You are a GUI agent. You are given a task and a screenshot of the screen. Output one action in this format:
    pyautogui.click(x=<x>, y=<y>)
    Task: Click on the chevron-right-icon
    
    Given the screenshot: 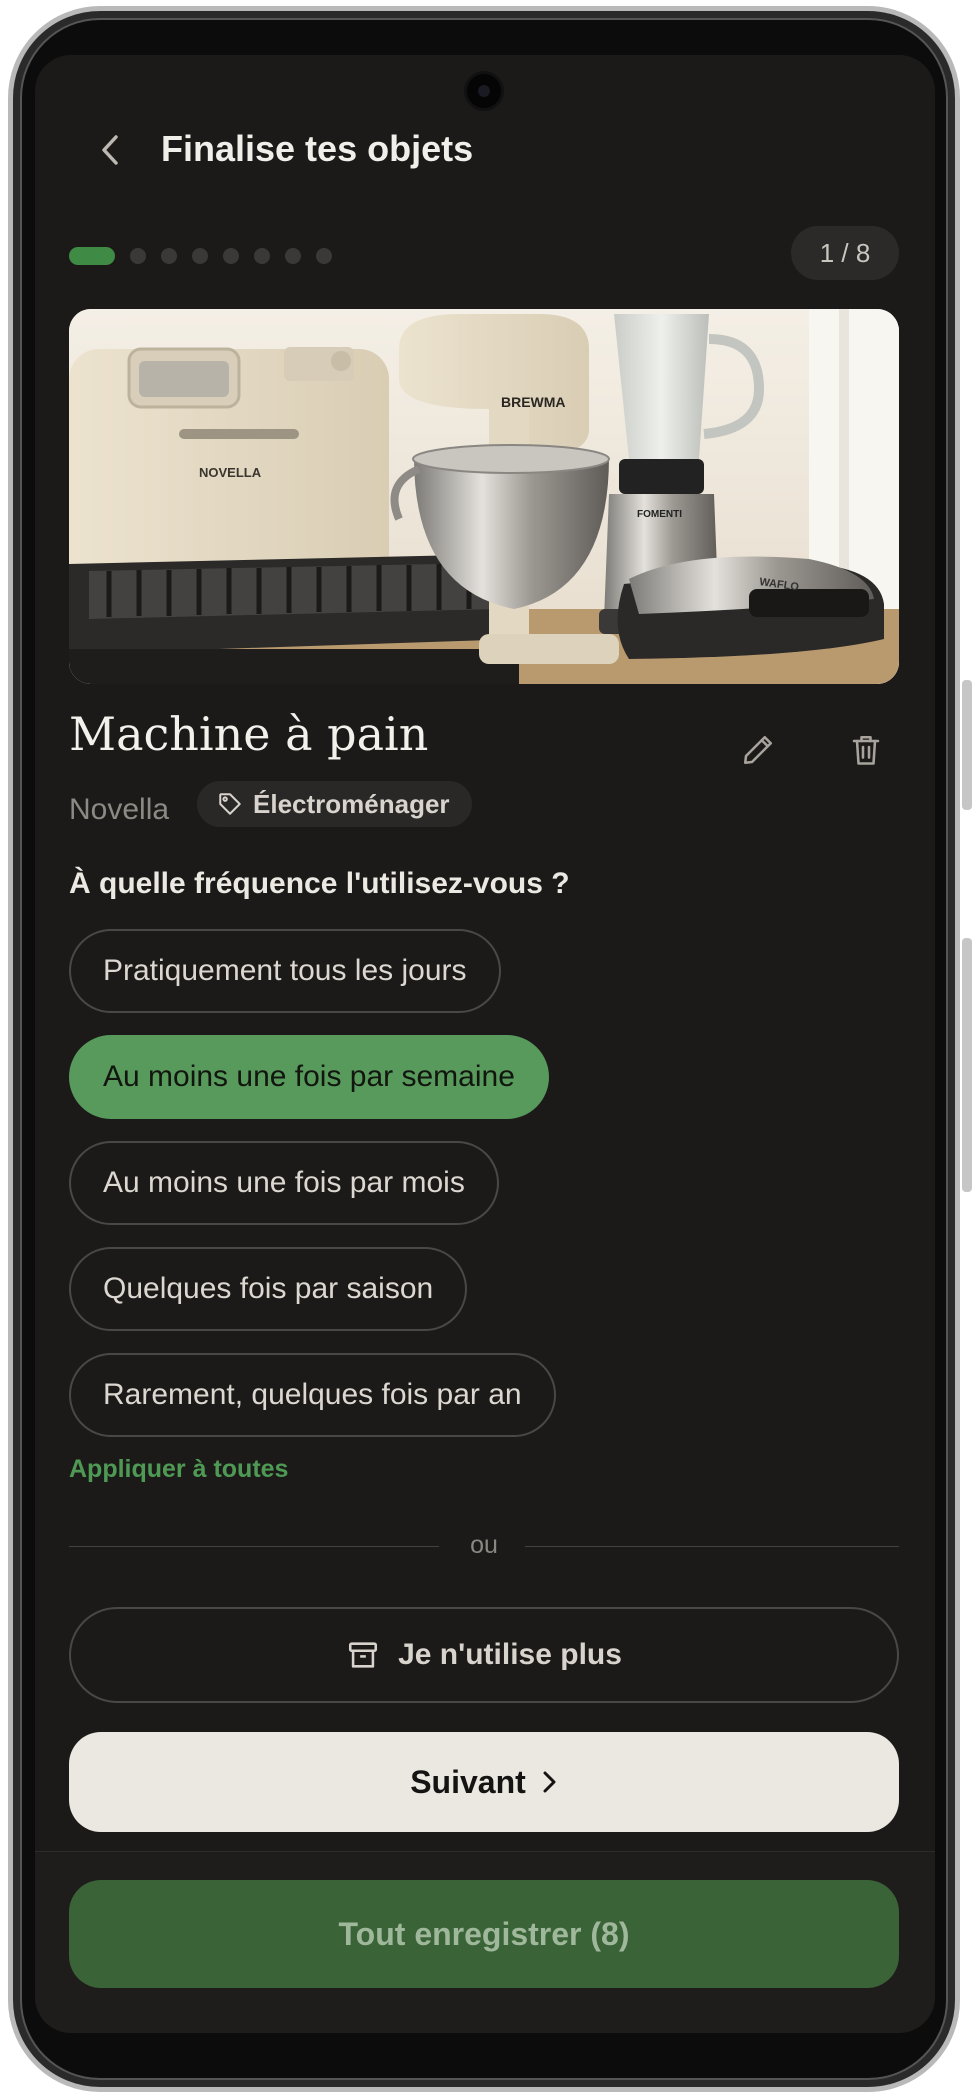 What is the action you would take?
    pyautogui.click(x=549, y=1782)
    